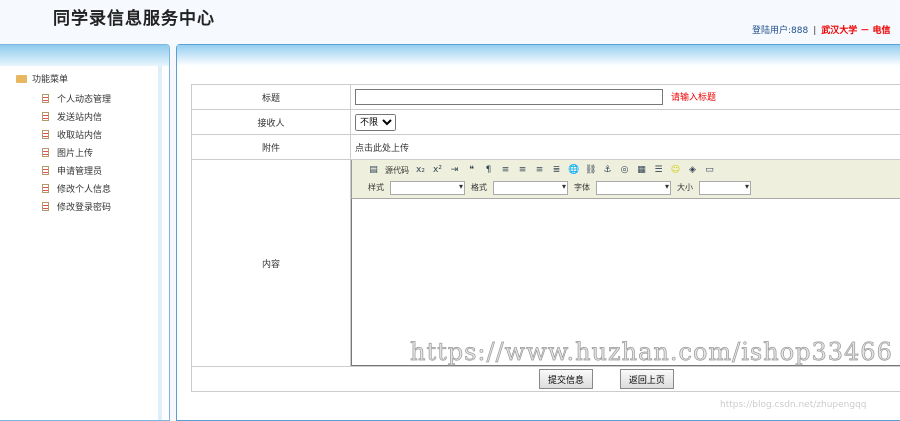  Describe the element at coordinates (725, 187) in the screenshot. I see `size-combo` at that location.